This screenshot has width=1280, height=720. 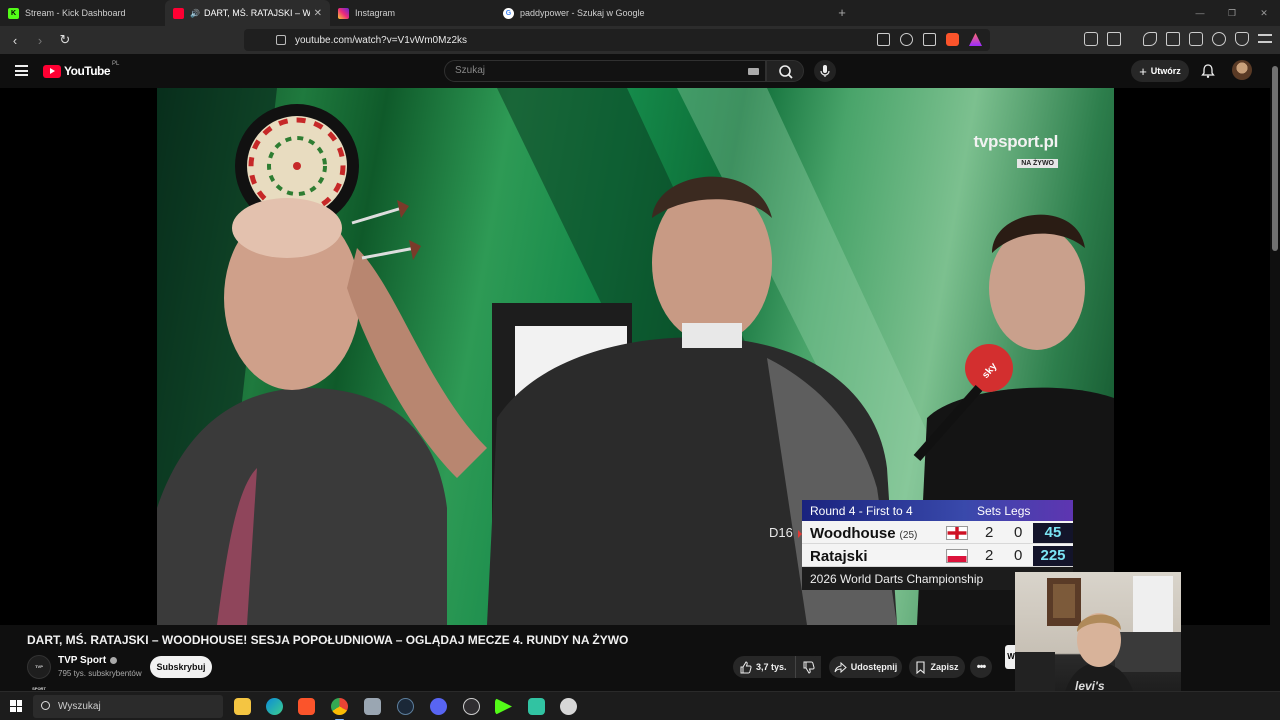 What do you see at coordinates (343, 13) in the screenshot?
I see `instagram-icon` at bounding box center [343, 13].